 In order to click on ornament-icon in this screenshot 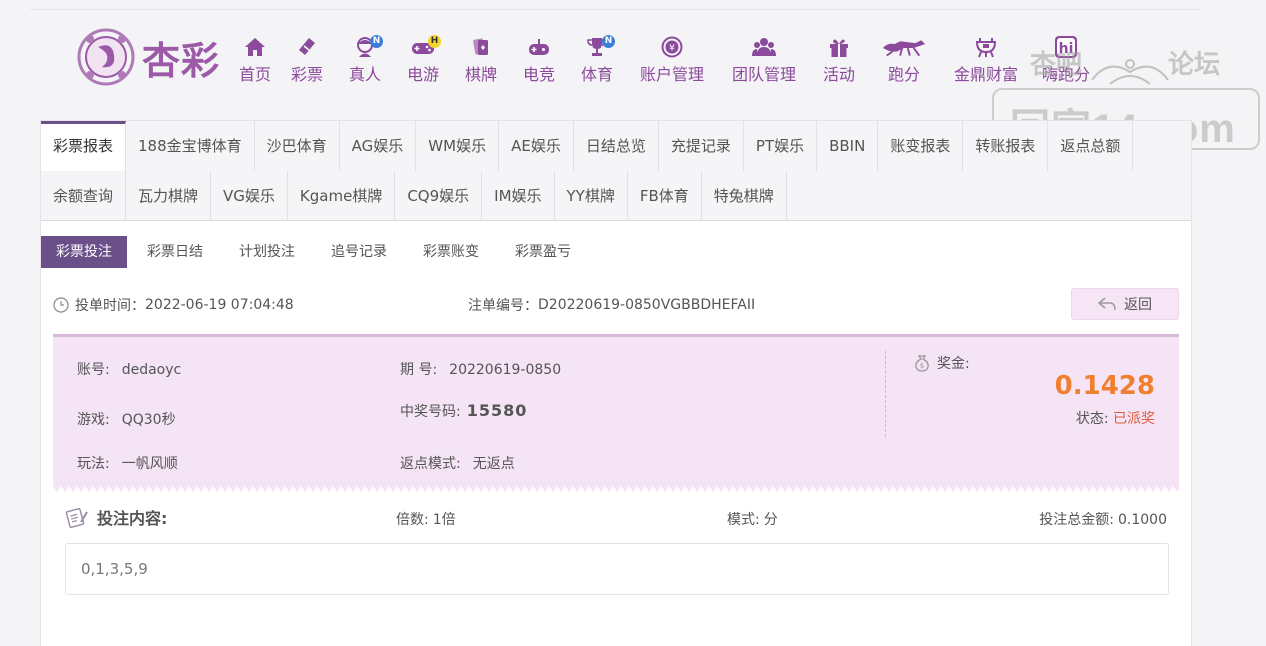, I will do `click(1130, 72)`.